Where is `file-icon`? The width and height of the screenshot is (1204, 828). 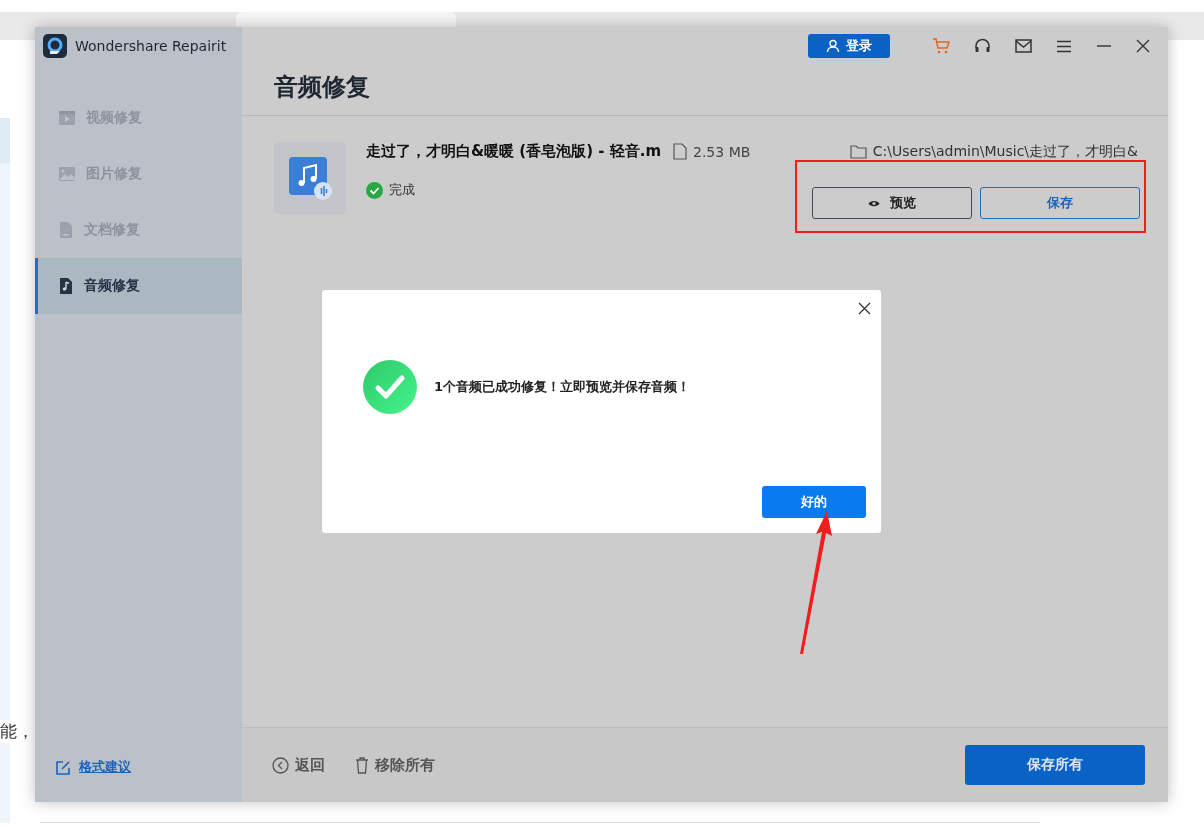
file-icon is located at coordinates (680, 151).